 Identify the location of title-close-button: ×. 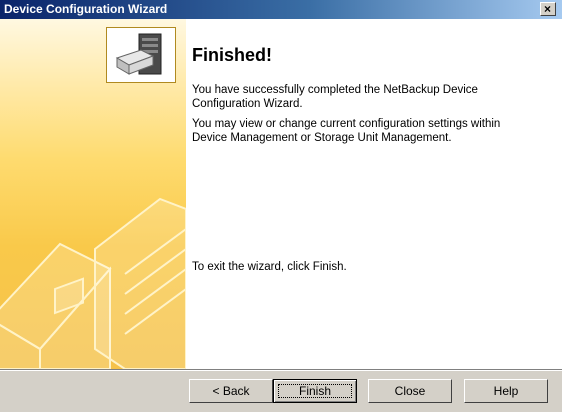
(548, 9).